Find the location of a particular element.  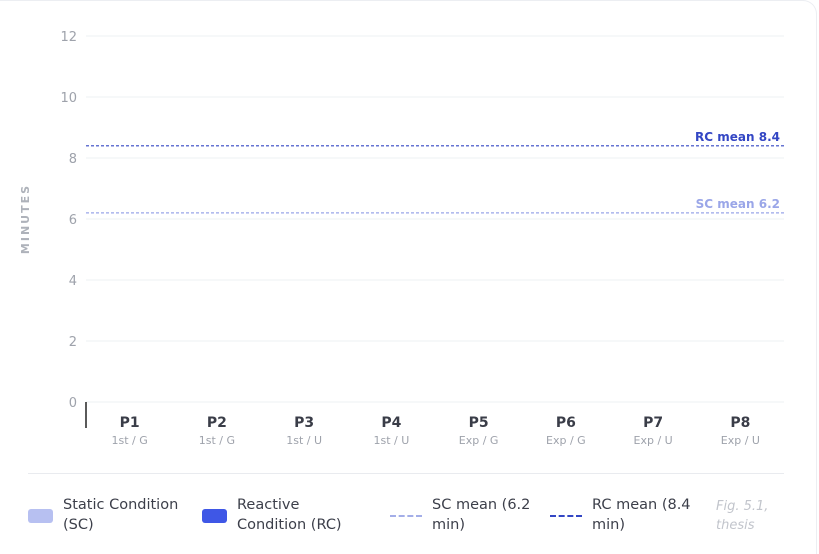

y-tick-label: 2 is located at coordinates (73, 342).